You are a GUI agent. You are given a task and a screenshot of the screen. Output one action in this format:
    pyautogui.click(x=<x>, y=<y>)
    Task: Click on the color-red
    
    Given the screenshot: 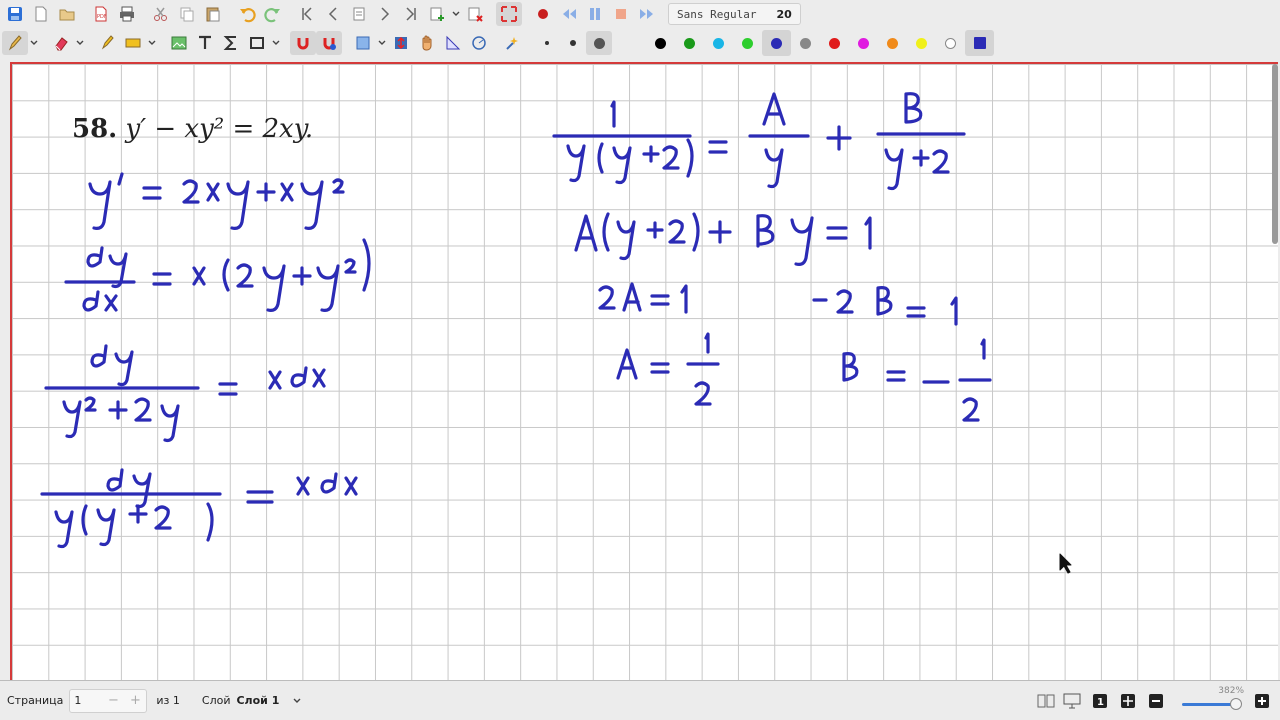 What is the action you would take?
    pyautogui.click(x=834, y=43)
    